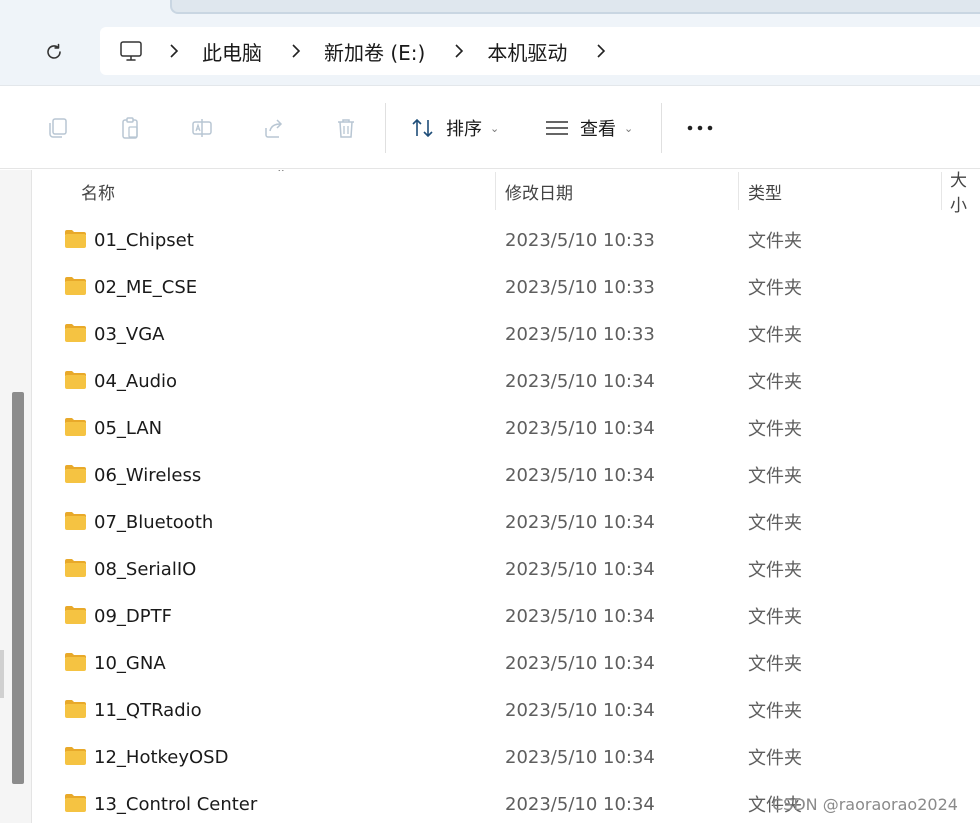 The image size is (980, 823). I want to click on paste-icon, so click(130, 128).